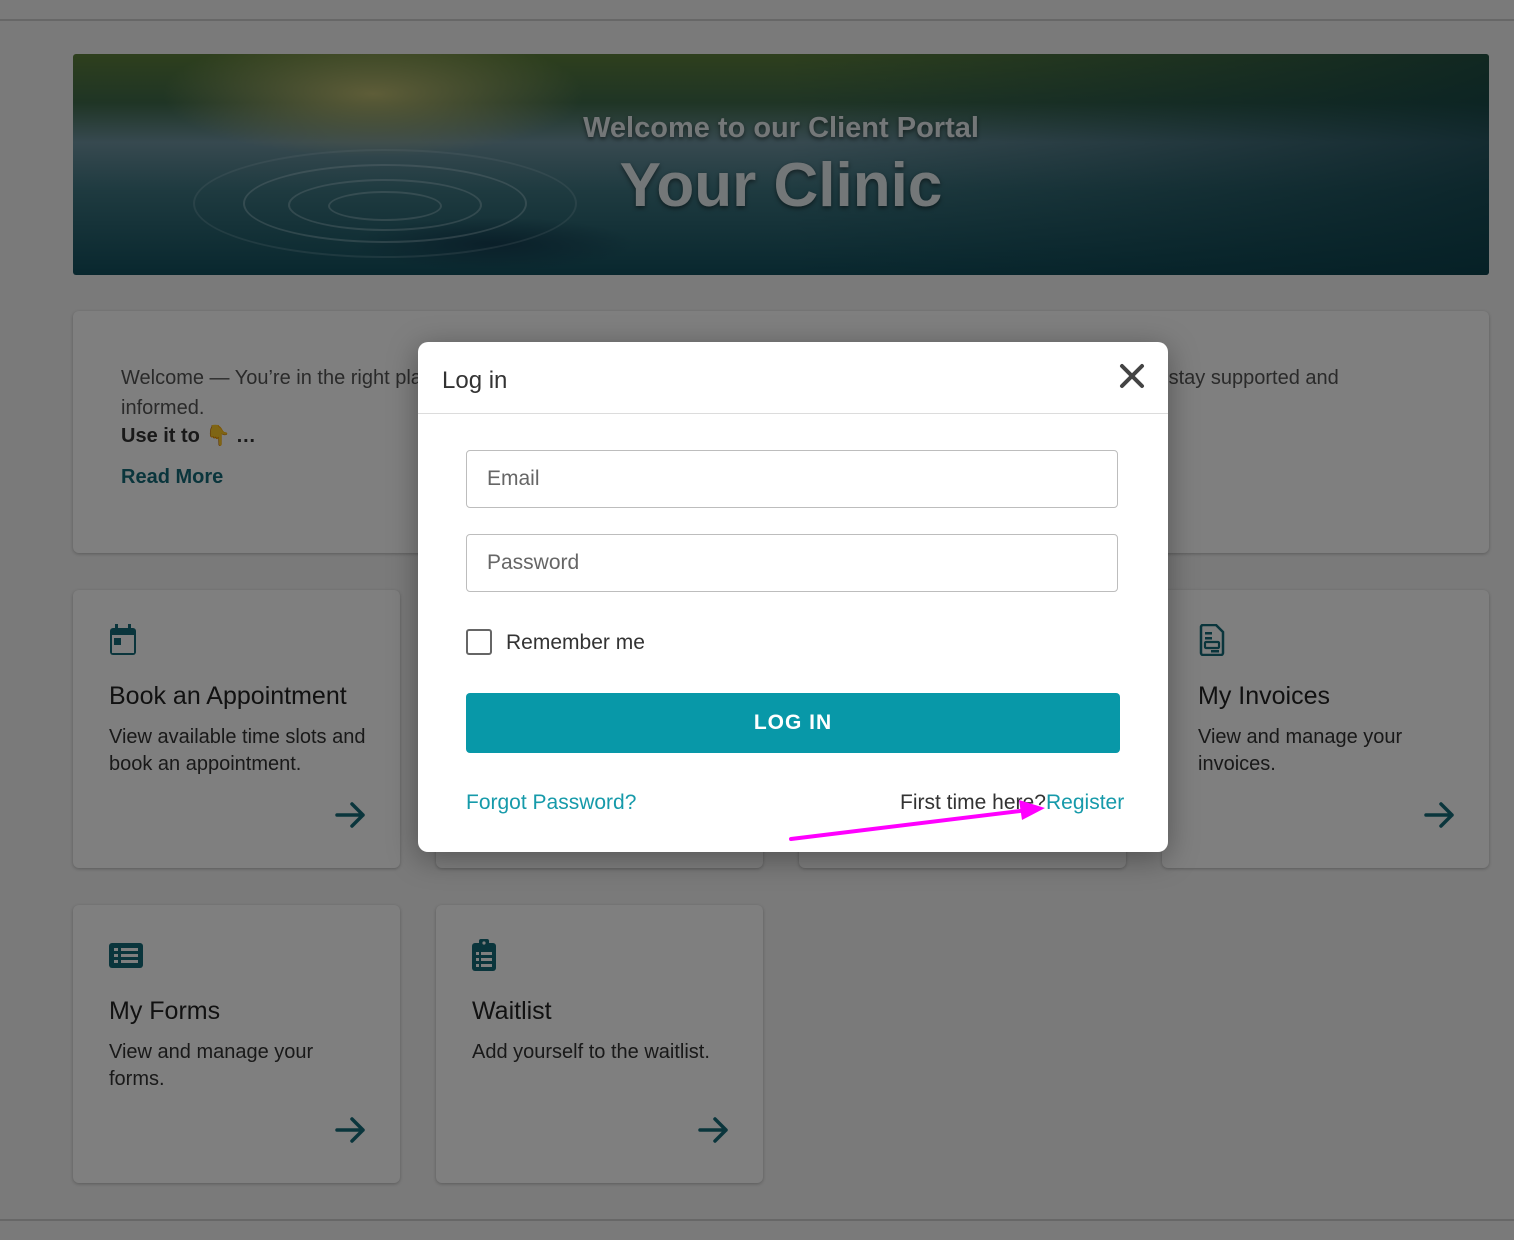  I want to click on login-button: LOG IN, so click(793, 723).